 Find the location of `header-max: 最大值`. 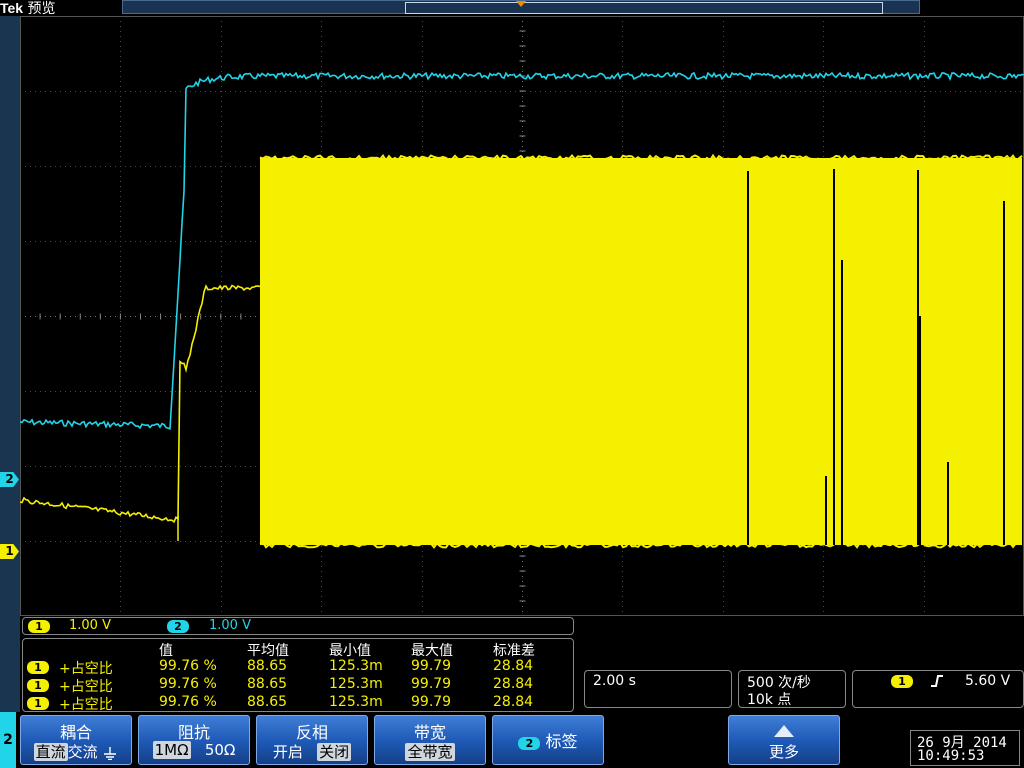

header-max: 最大值 is located at coordinates (432, 651).